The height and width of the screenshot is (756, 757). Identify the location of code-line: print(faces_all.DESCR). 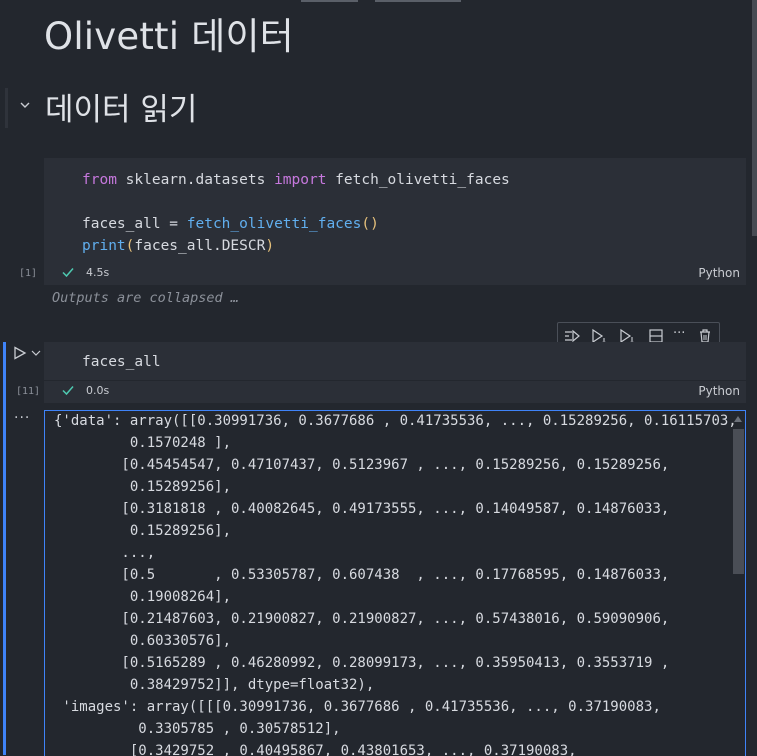
(178, 246).